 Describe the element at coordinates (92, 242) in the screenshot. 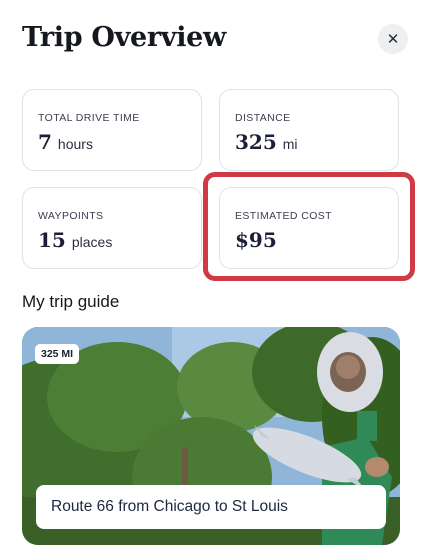

I see `stat-unit: places` at that location.